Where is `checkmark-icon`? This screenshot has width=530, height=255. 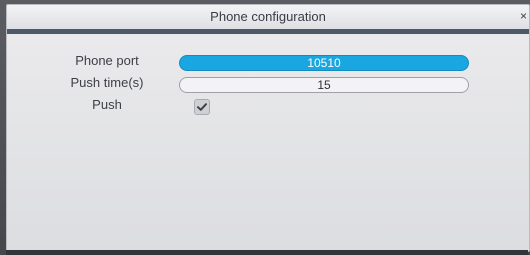
checkmark-icon is located at coordinates (202, 107).